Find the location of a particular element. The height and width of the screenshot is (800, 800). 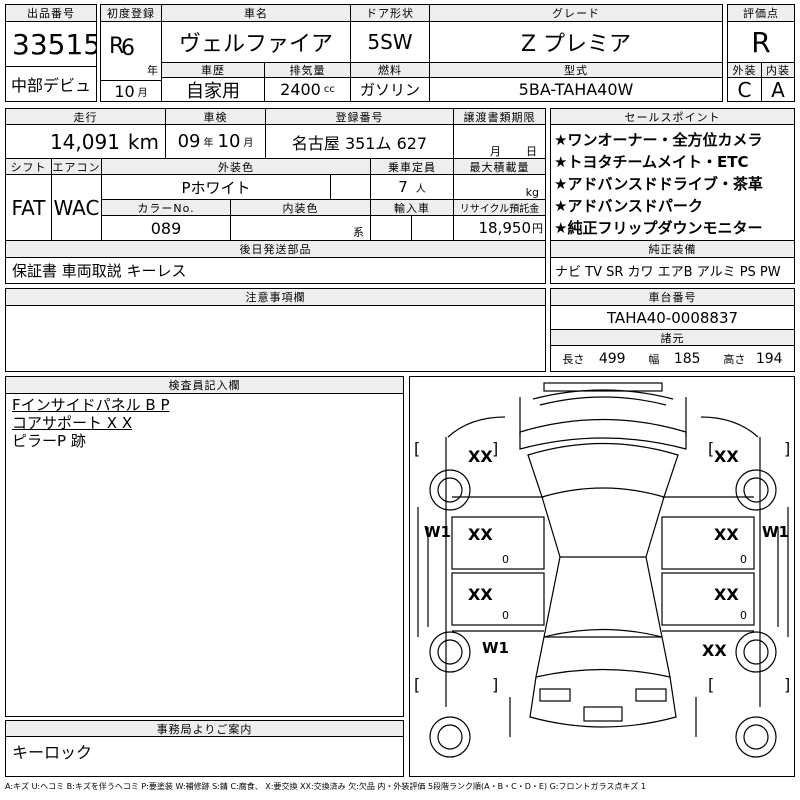

first-reg-year-cell: R 6 年 is located at coordinates (131, 51).